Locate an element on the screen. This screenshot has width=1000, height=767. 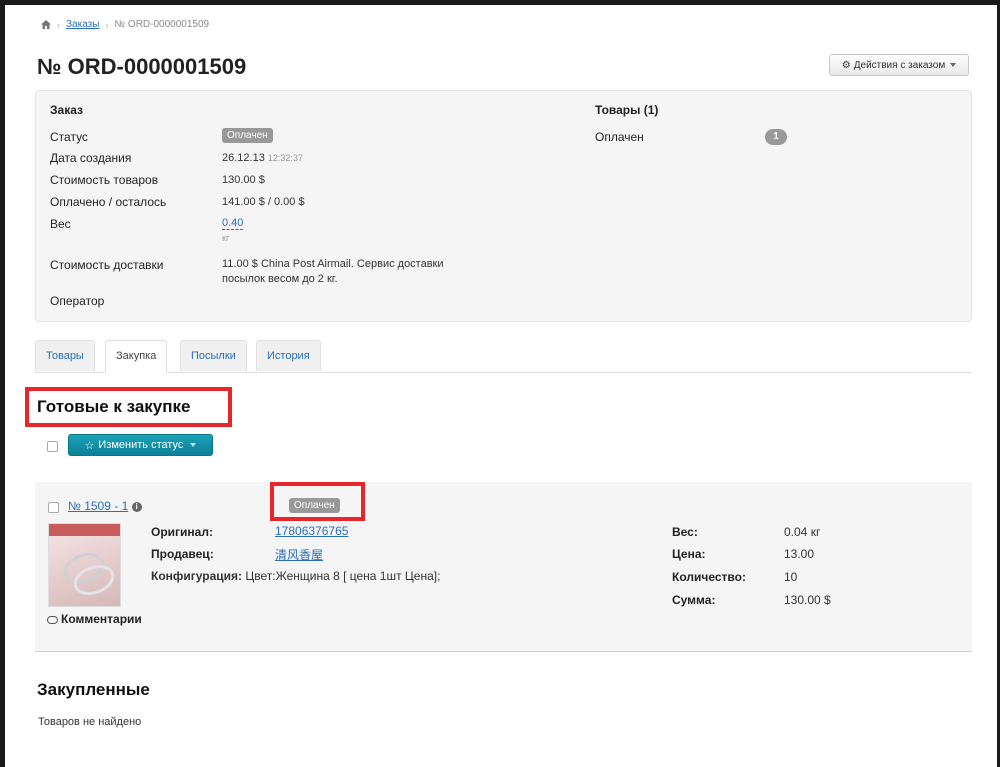
item-status-badge: Оплачен is located at coordinates (314, 505).